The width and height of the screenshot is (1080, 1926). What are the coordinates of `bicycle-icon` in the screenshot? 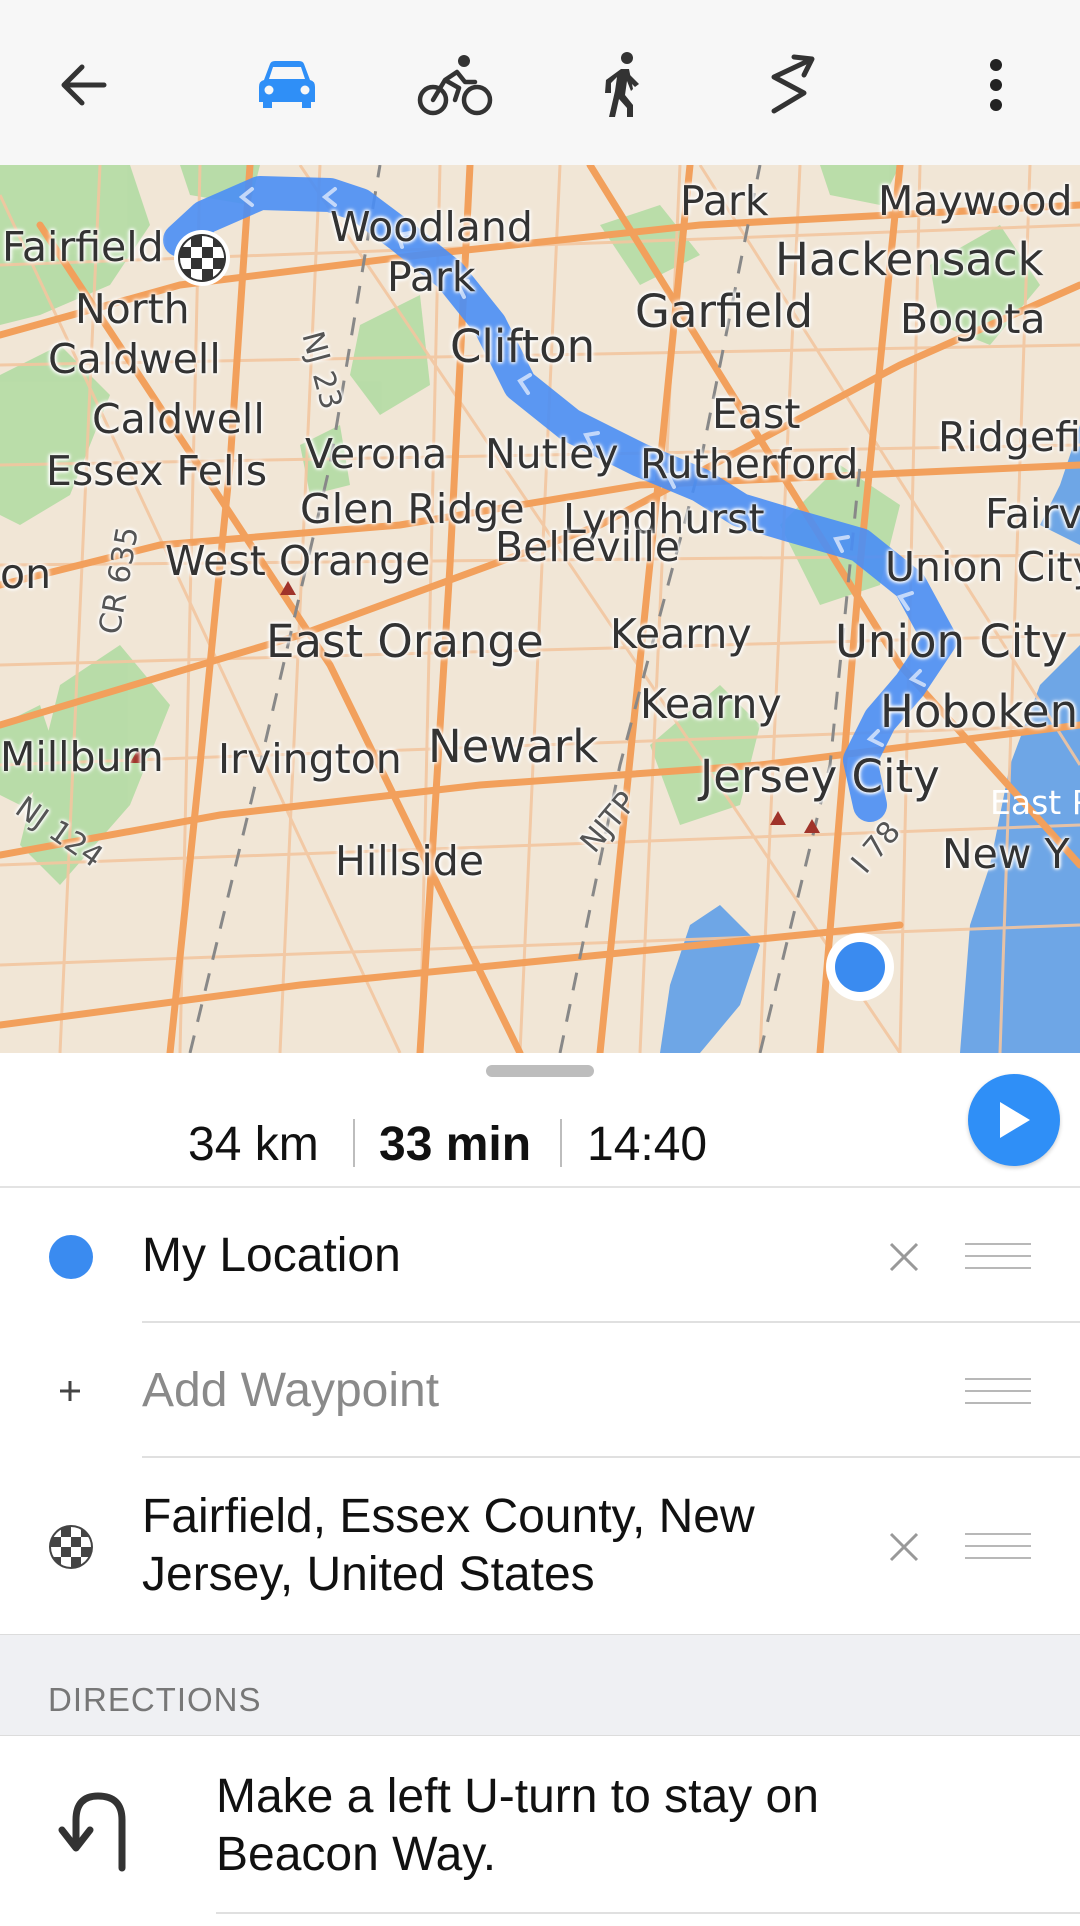 It's located at (455, 85).